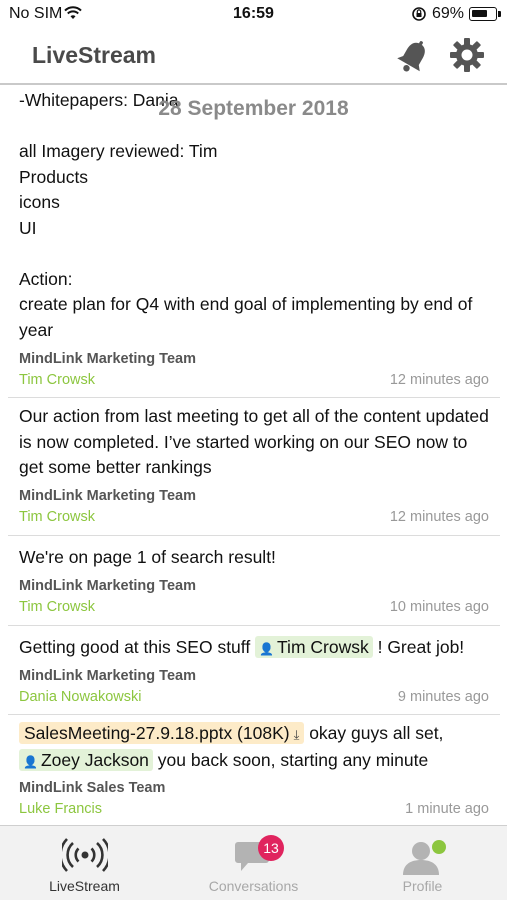 The image size is (507, 900). I want to click on tab-label: LiveStream, so click(84, 886).